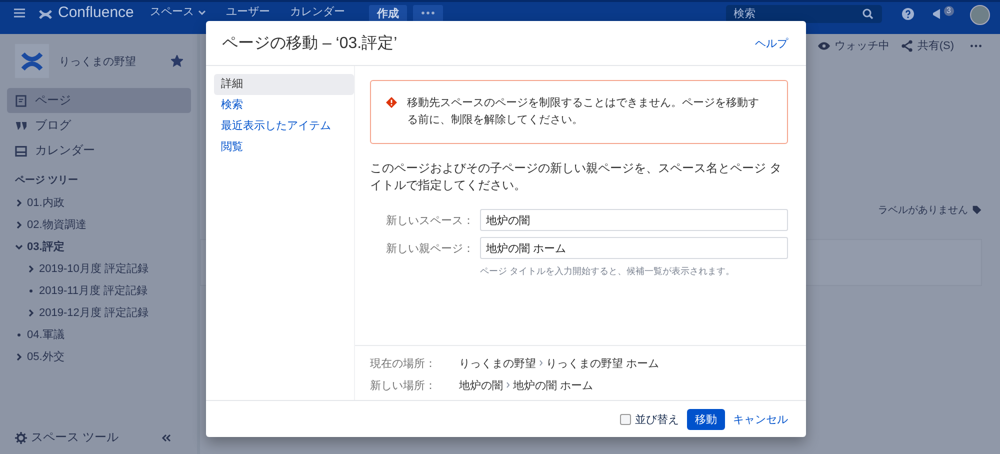  I want to click on input-field: 地炉の闇 ホーム, so click(634, 248).